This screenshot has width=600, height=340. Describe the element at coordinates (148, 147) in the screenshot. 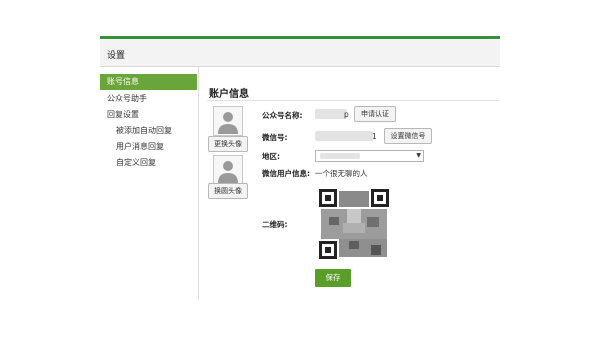

I see `sidebar-item-message-reply: 用户消息回复` at that location.